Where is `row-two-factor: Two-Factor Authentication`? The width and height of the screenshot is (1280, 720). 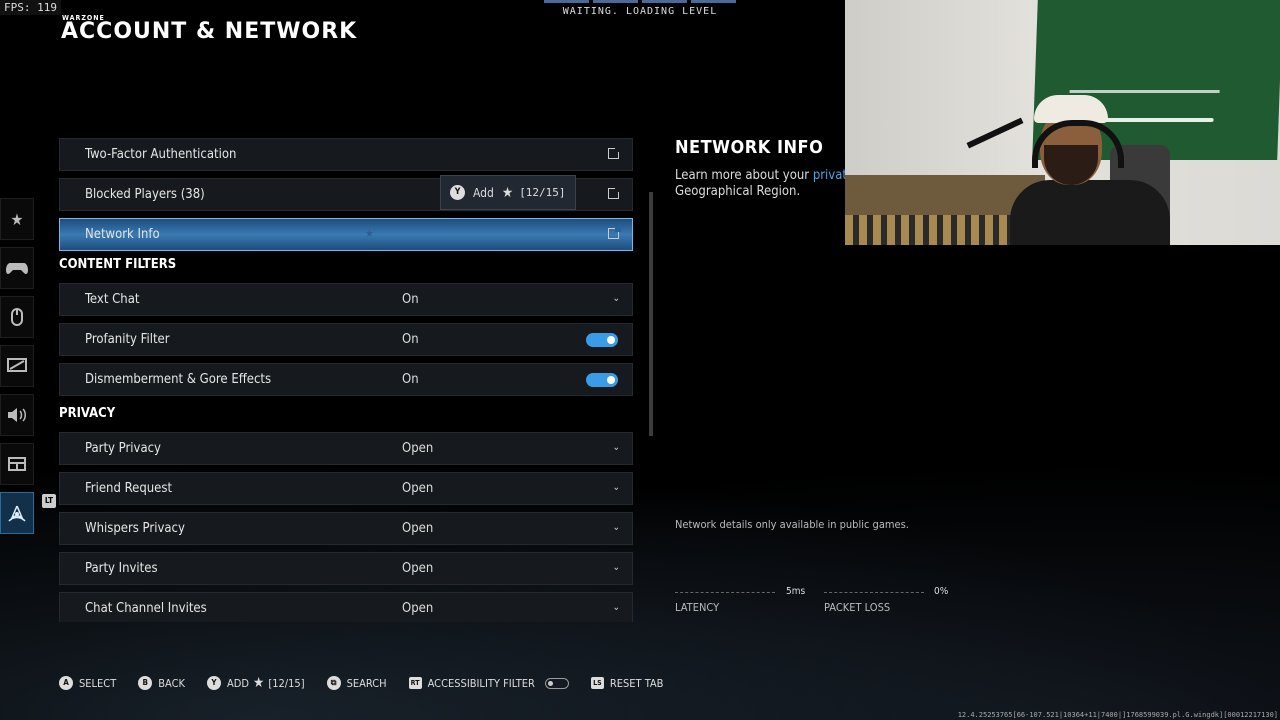
row-two-factor: Two-Factor Authentication is located at coordinates (346, 154).